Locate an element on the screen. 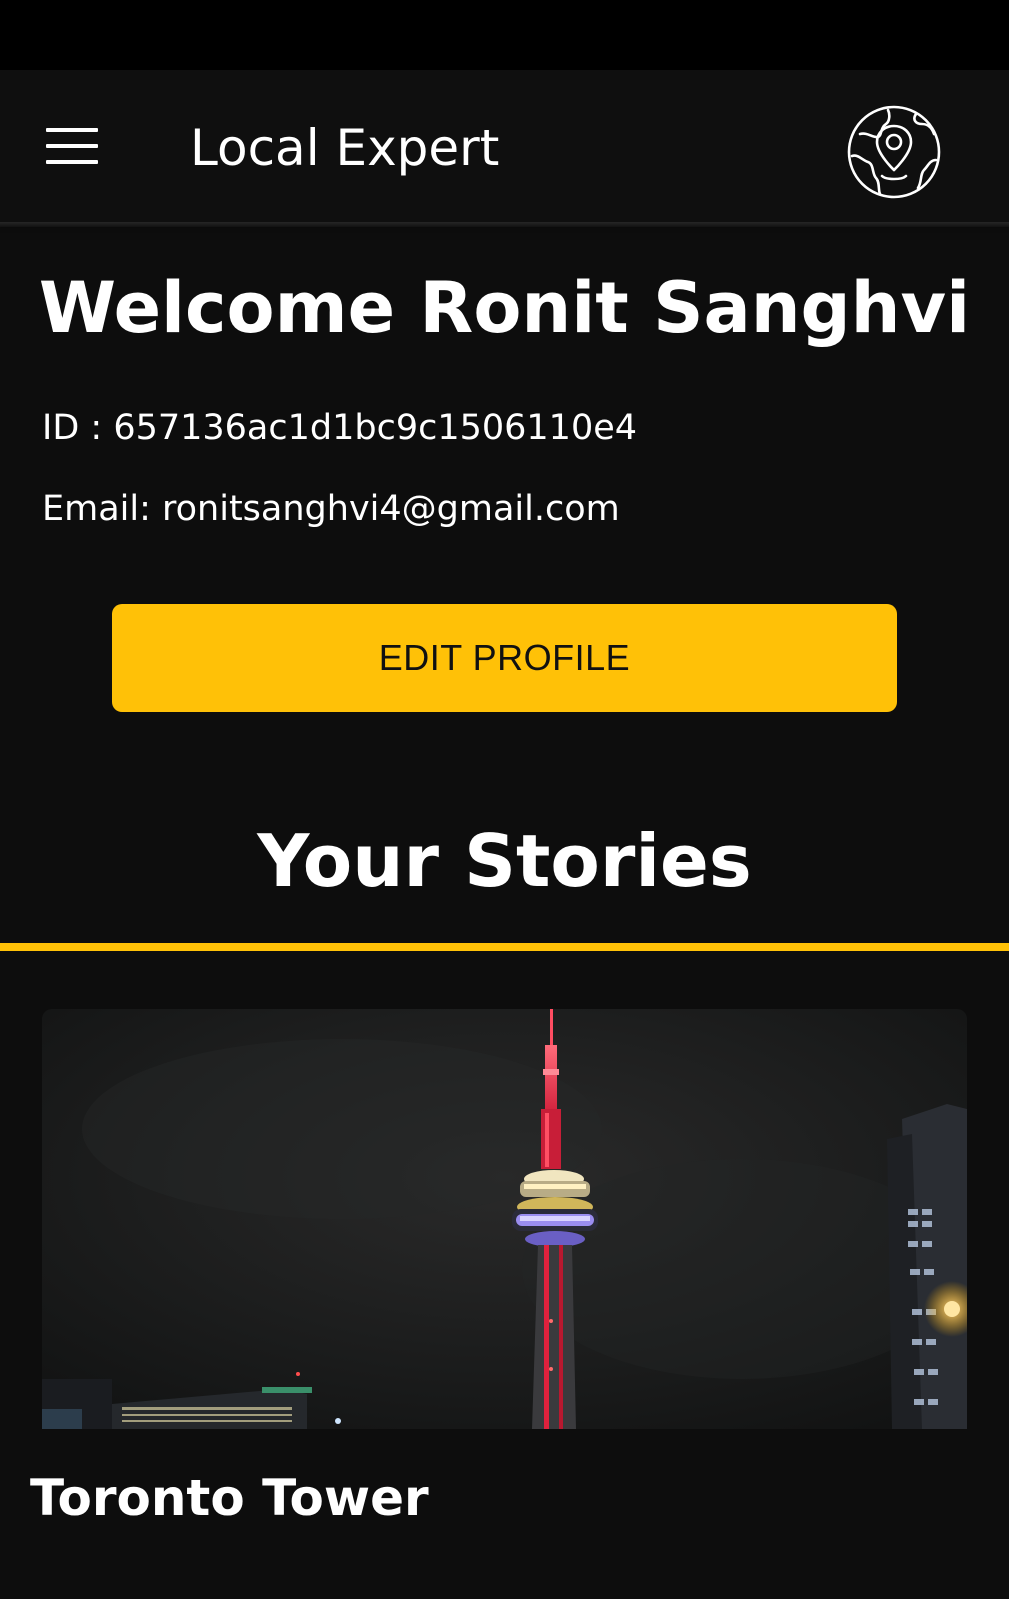 The width and height of the screenshot is (1009, 1599). globe-location-pin-icon is located at coordinates (894, 152).